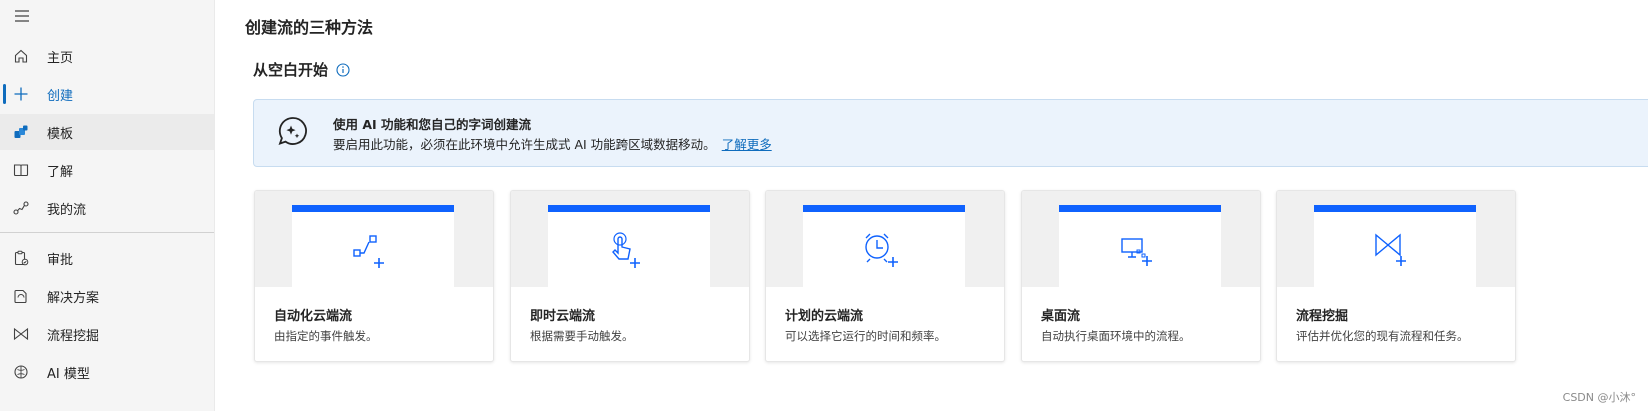 Image resolution: width=1648 pixels, height=411 pixels. I want to click on instant-flow-icon, so click(629, 251).